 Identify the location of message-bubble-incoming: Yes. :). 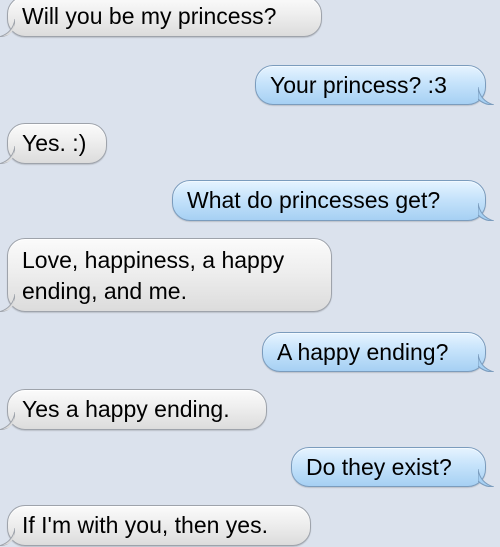
(53, 143).